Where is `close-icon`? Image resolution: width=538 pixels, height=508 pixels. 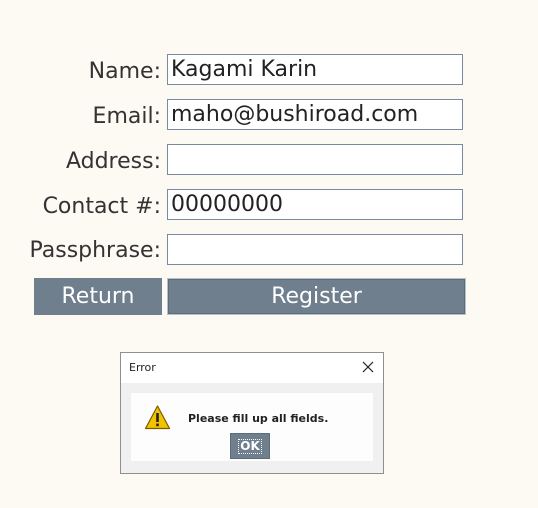 close-icon is located at coordinates (368, 367).